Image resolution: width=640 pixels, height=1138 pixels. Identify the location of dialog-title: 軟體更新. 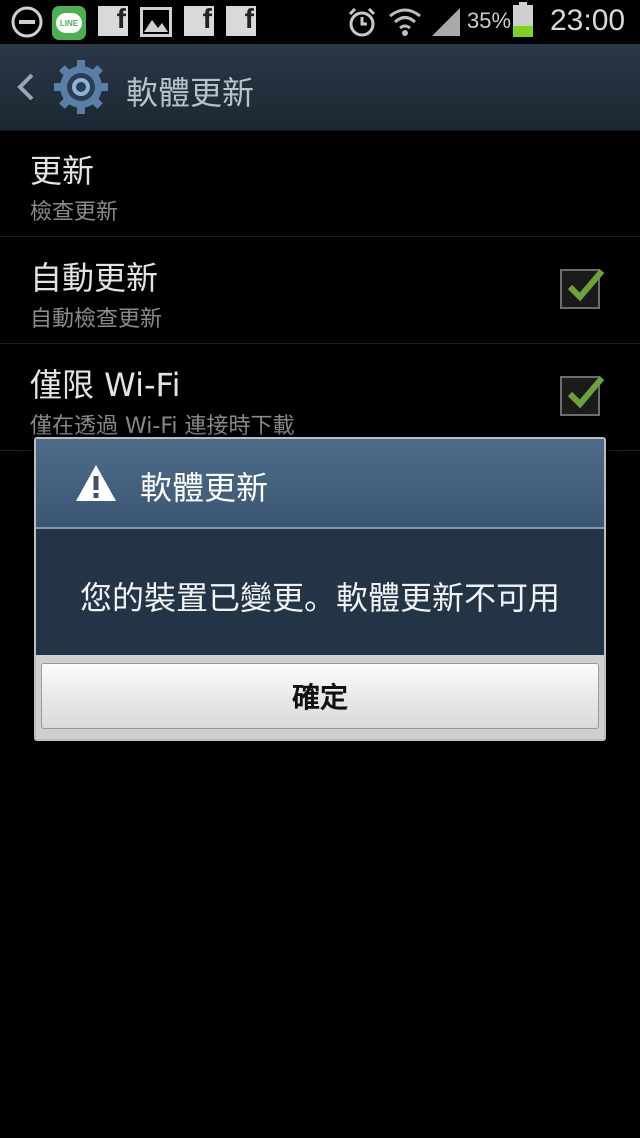
(204, 488).